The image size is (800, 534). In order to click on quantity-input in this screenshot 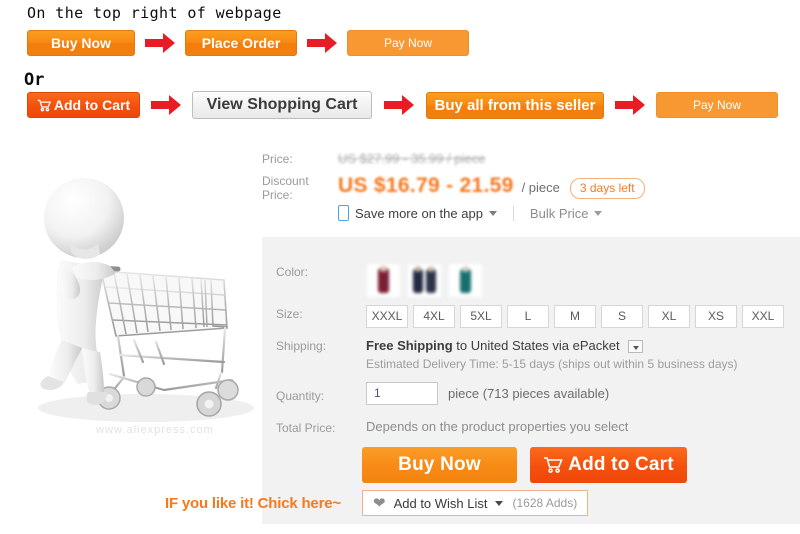, I will do `click(402, 393)`.